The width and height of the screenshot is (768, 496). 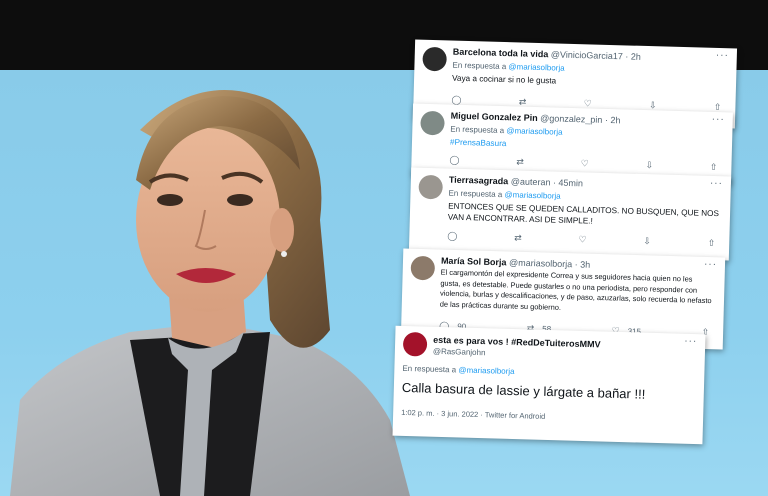 I want to click on author-name: Miguel Gonzalez Pin, so click(x=494, y=117).